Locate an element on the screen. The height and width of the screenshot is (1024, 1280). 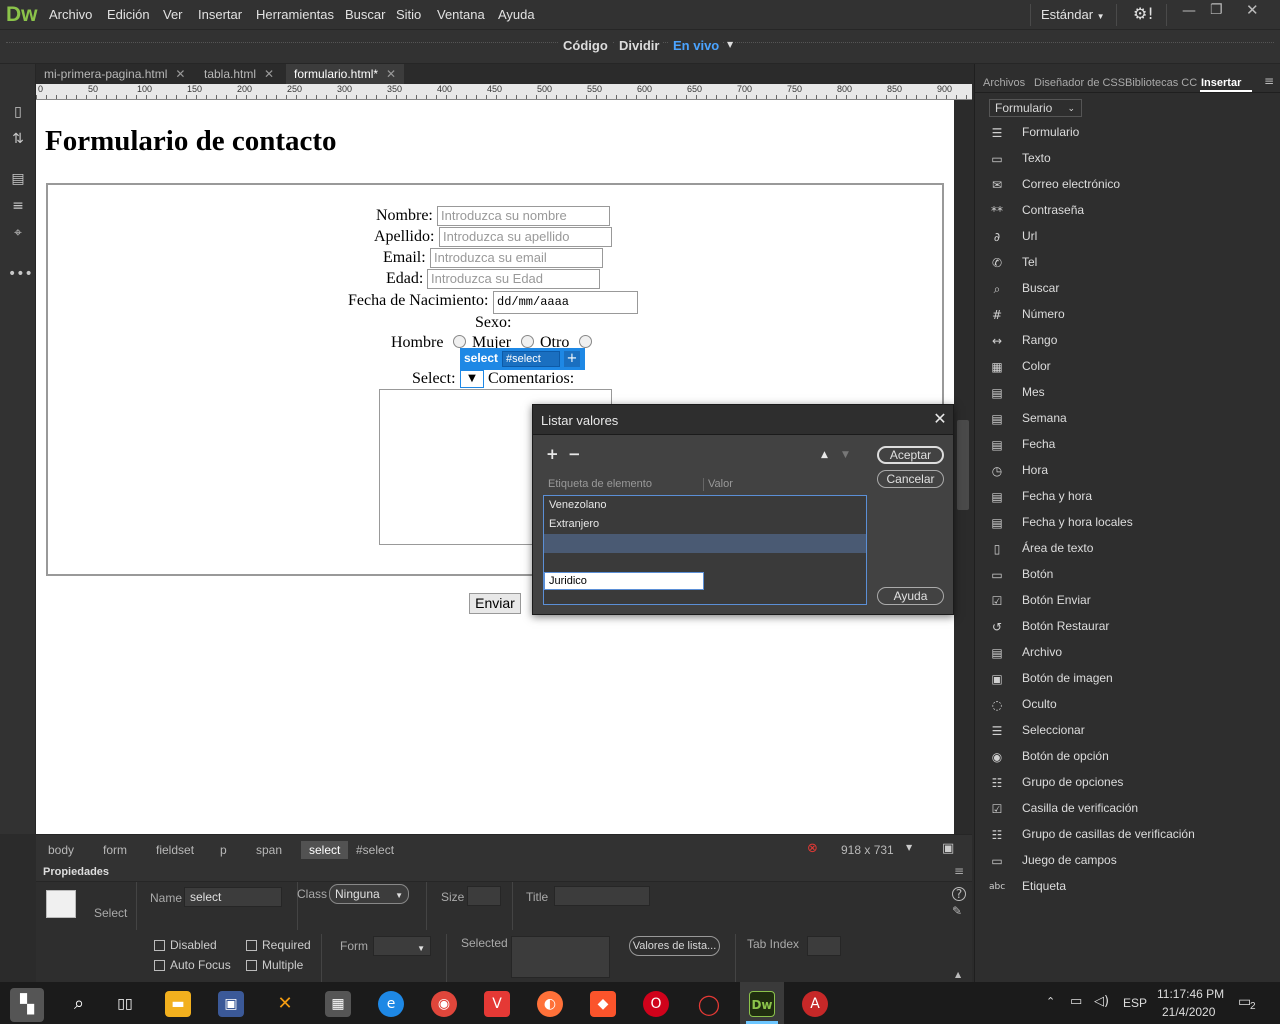
values-list: Venezolano Extranjero Juridico is located at coordinates (705, 550).